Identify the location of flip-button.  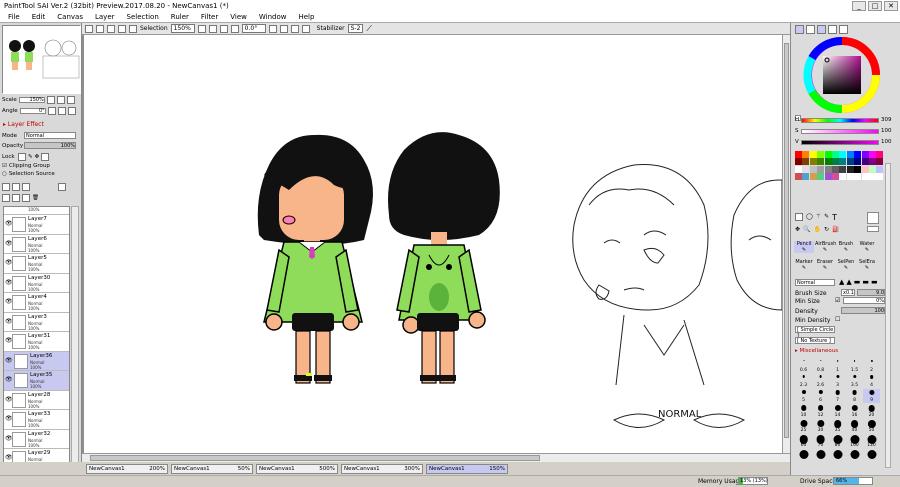
(305, 28).